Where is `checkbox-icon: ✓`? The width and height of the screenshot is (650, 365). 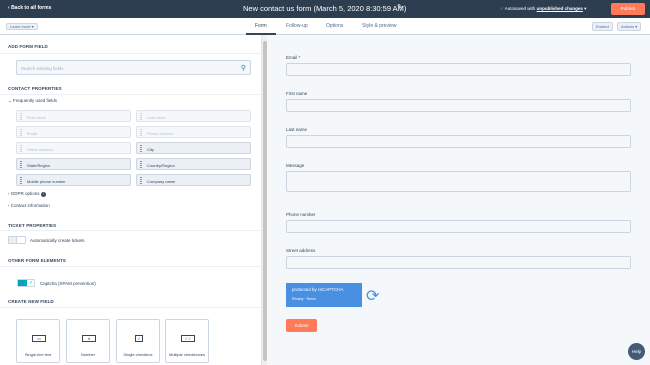 checkbox-icon: ✓ is located at coordinates (139, 338).